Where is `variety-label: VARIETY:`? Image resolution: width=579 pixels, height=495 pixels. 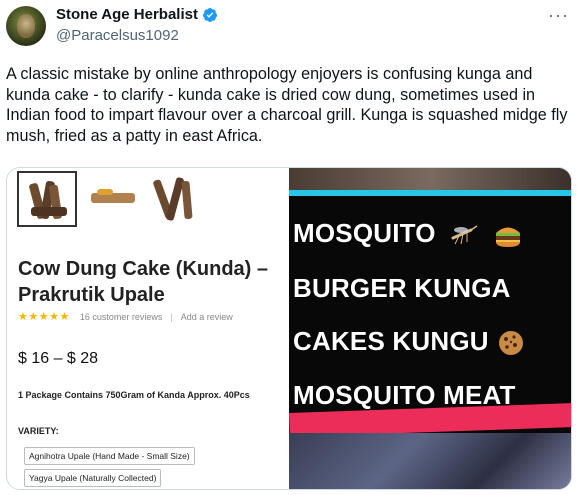 variety-label: VARIETY: is located at coordinates (38, 431).